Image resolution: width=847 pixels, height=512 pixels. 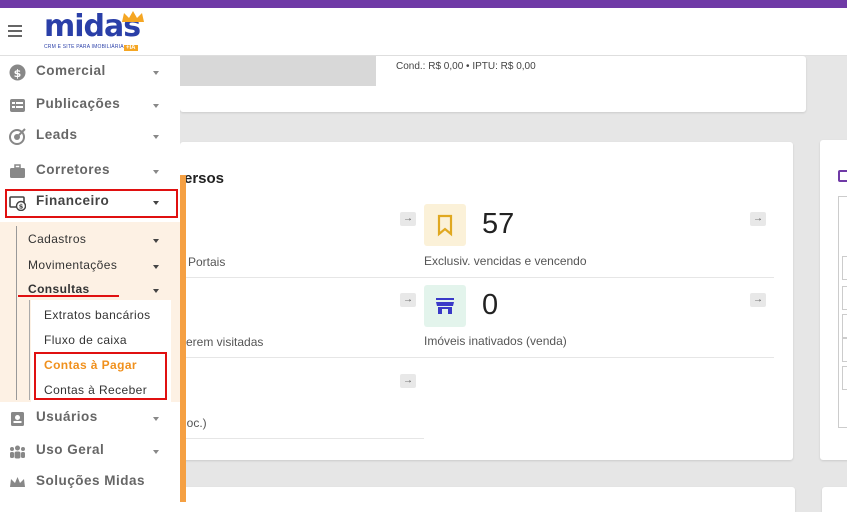 What do you see at coordinates (57, 134) in the screenshot?
I see `sidebar-item-label: Leads` at bounding box center [57, 134].